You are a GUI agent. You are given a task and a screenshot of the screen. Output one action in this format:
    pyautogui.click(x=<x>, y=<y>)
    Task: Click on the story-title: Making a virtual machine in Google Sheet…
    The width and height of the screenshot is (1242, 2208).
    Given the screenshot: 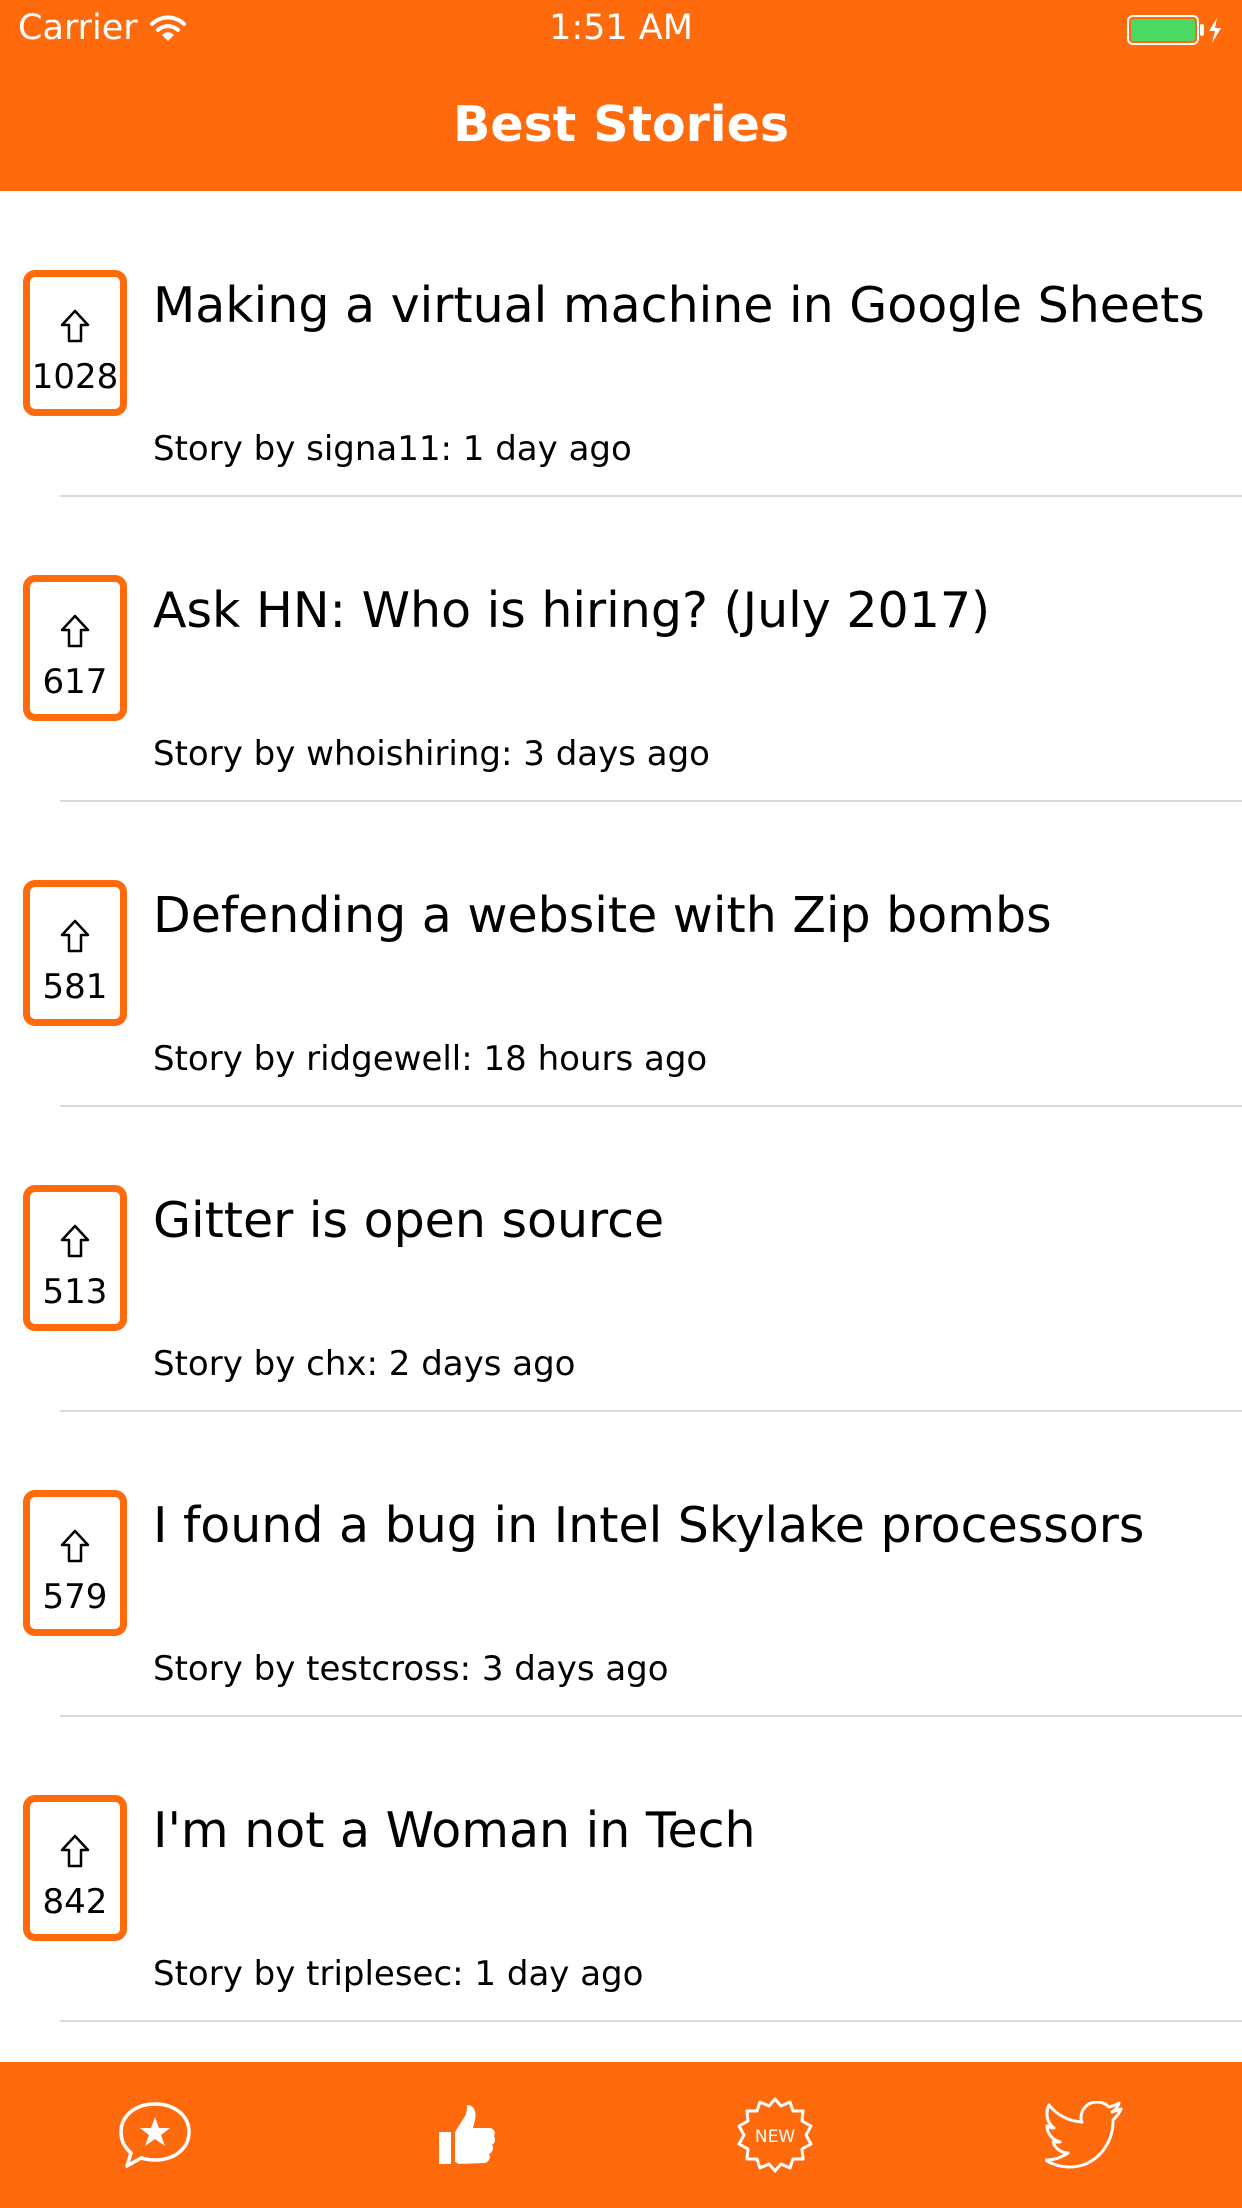 What is the action you would take?
    pyautogui.click(x=679, y=305)
    